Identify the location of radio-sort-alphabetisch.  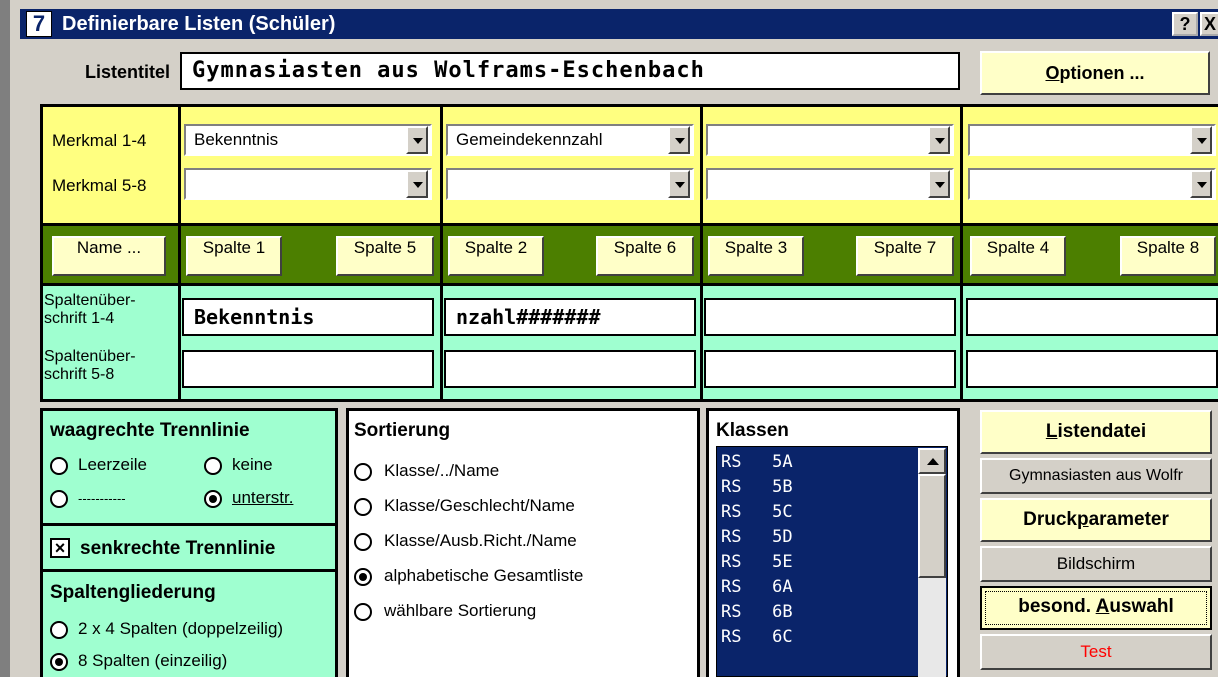
(363, 577).